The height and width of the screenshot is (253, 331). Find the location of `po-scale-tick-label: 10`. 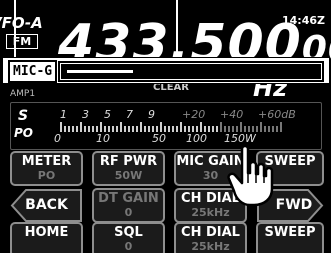

po-scale-tick-label: 10 is located at coordinates (103, 138).